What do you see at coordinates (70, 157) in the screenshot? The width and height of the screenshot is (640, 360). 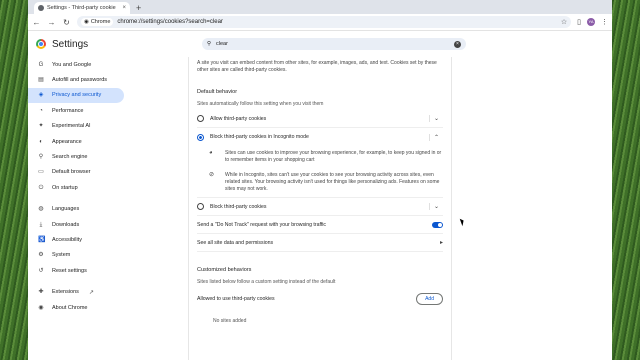 I see `sidebar-item-label: Search engine` at bounding box center [70, 157].